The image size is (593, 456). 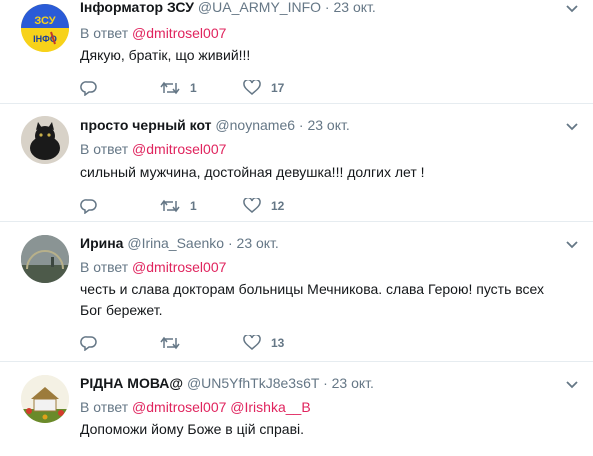 I want to click on user-handle: @UN5YfhTkJ8e3s6T, so click(x=253, y=383).